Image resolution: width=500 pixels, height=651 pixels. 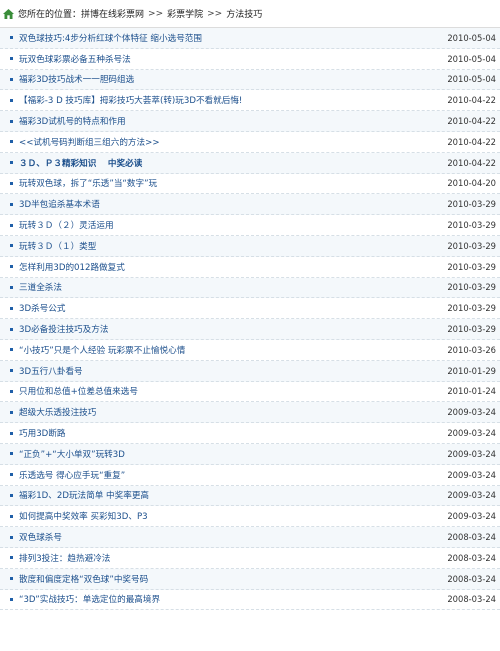 I want to click on list-item: 玩双色球彩票必备五种杀号法 2010-05-04, so click(x=250, y=59).